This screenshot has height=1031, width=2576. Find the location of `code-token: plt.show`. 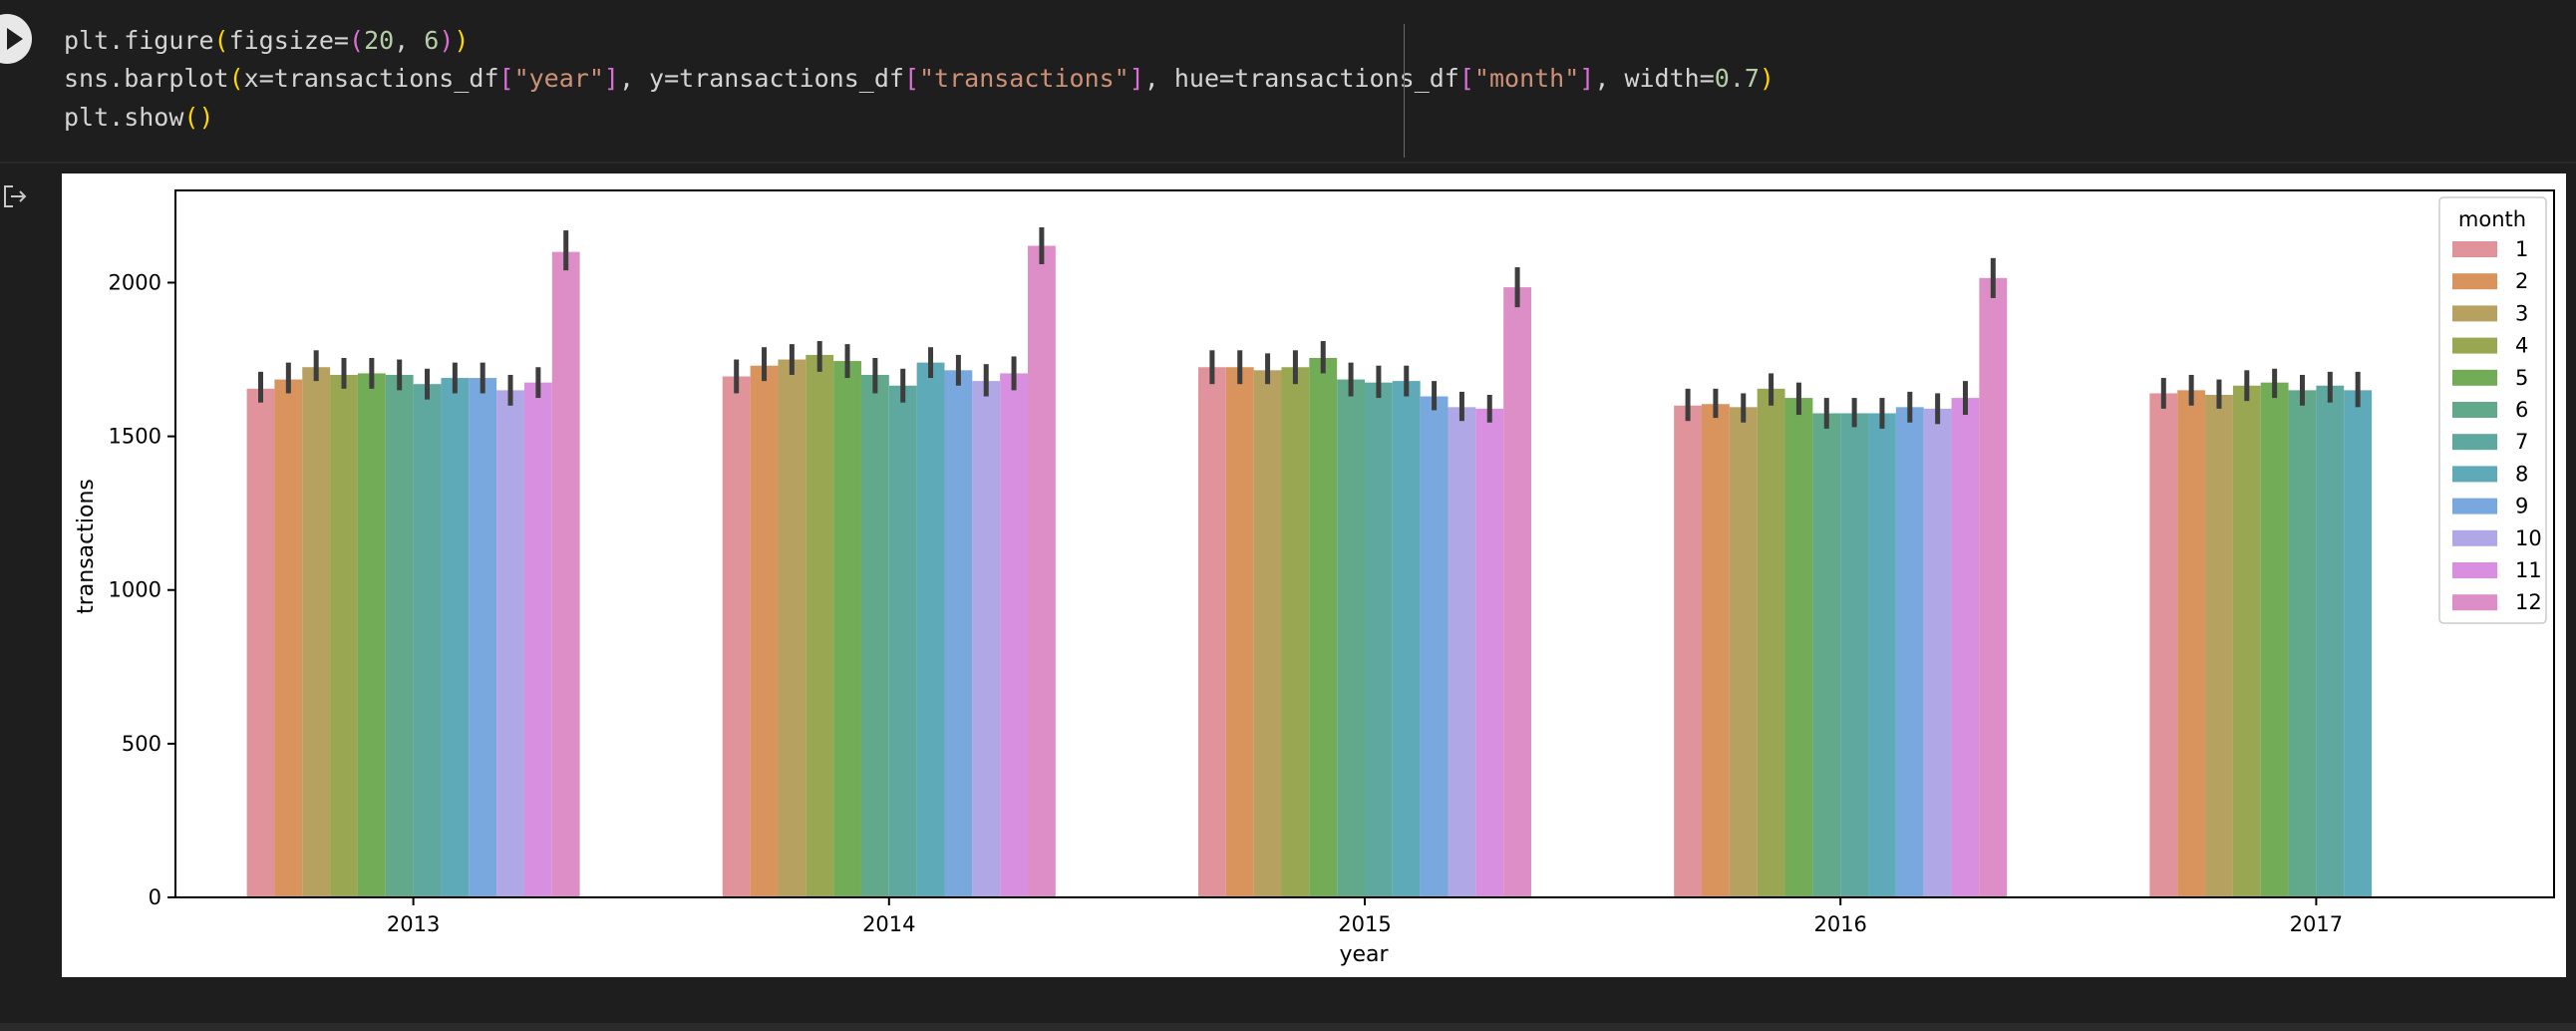

code-token: plt.show is located at coordinates (124, 117).